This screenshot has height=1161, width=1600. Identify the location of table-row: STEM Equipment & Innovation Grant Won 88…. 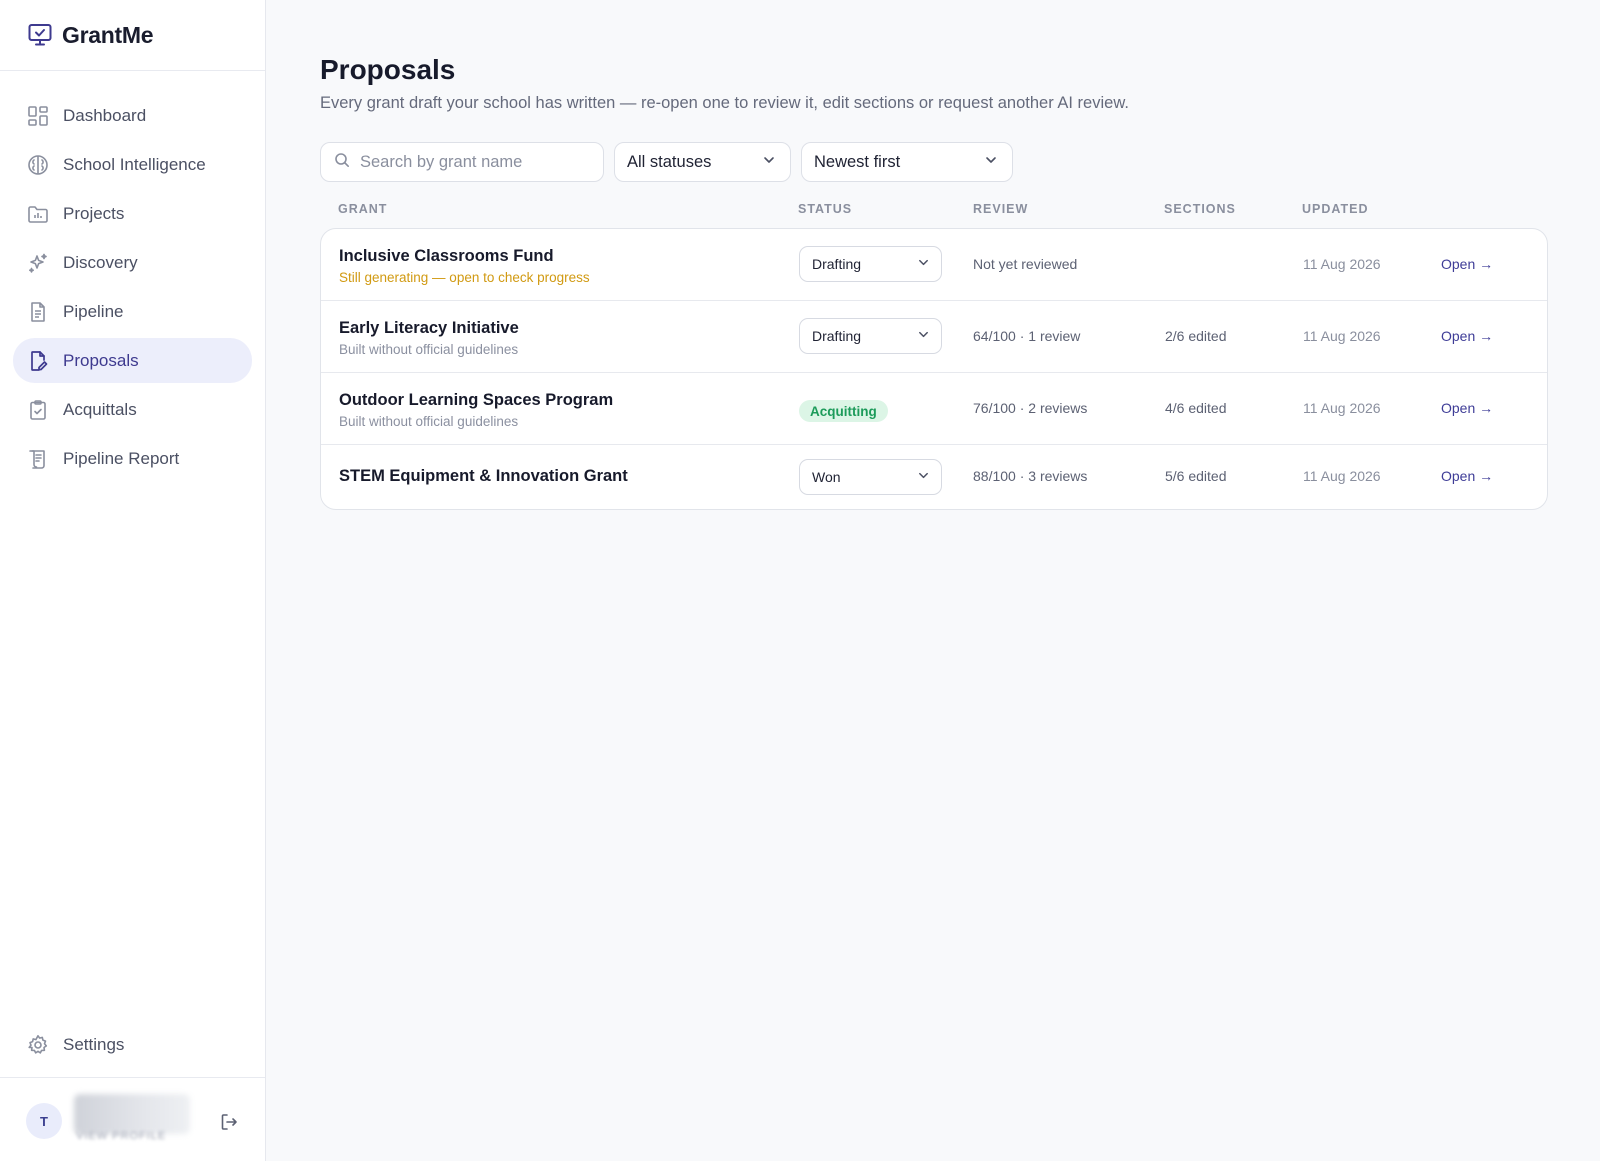
(934, 477).